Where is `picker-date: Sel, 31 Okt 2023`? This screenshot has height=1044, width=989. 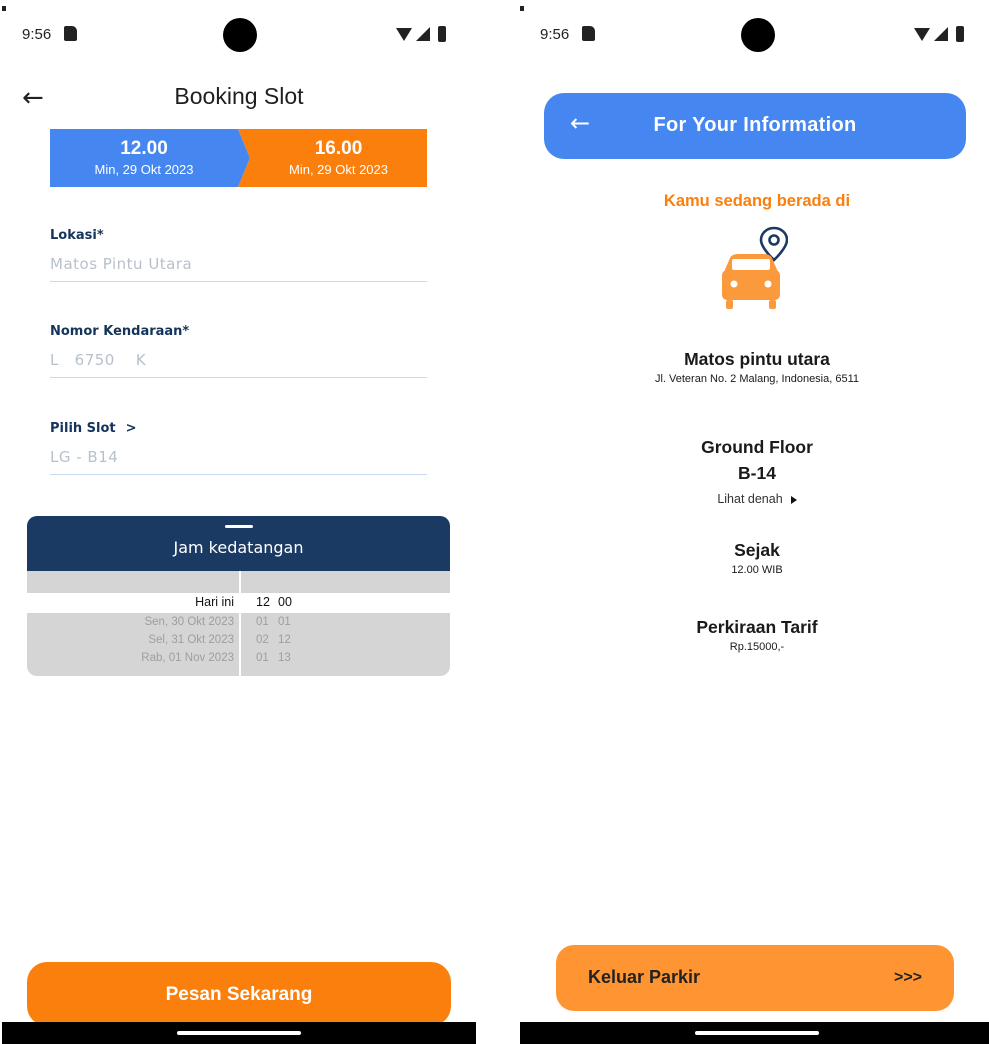
picker-date: Sel, 31 Okt 2023 is located at coordinates (191, 640).